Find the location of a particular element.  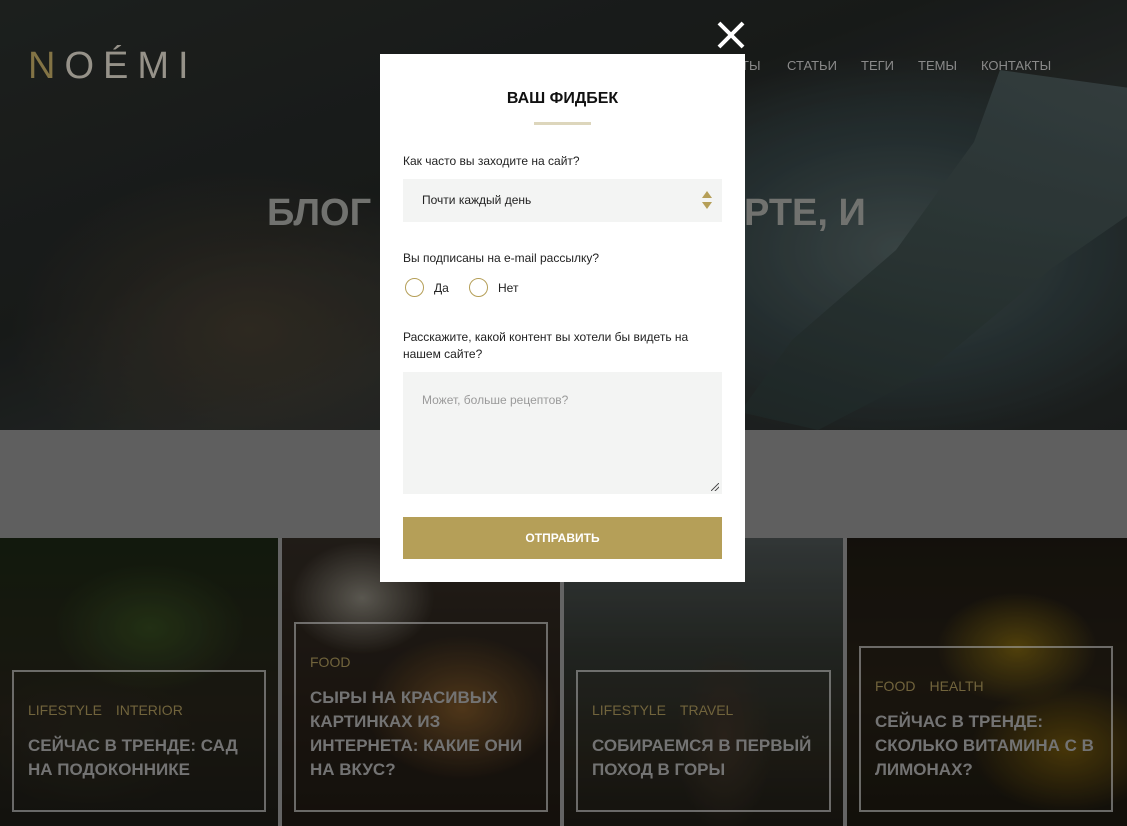

radio-yes: Да is located at coordinates (427, 287).